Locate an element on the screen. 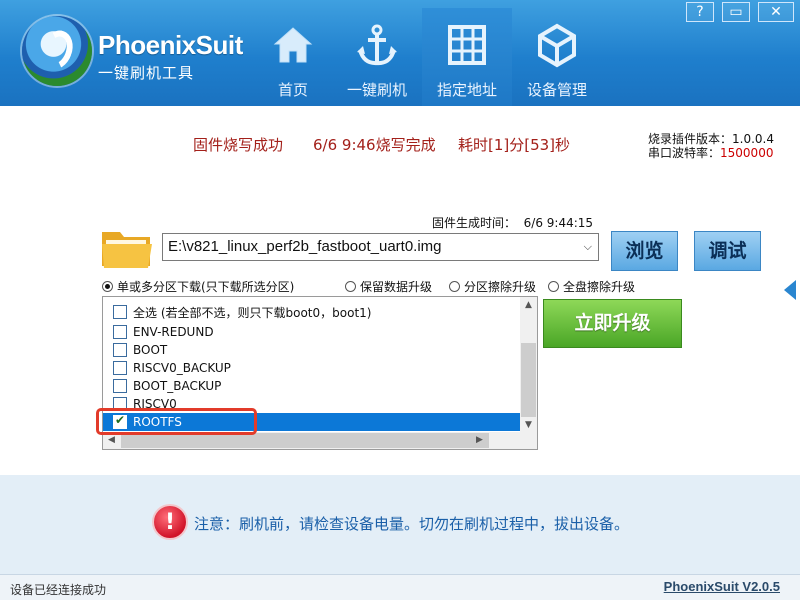 This screenshot has height=600, width=800. gen-time-value: 6/6 9:44:15 is located at coordinates (558, 223).